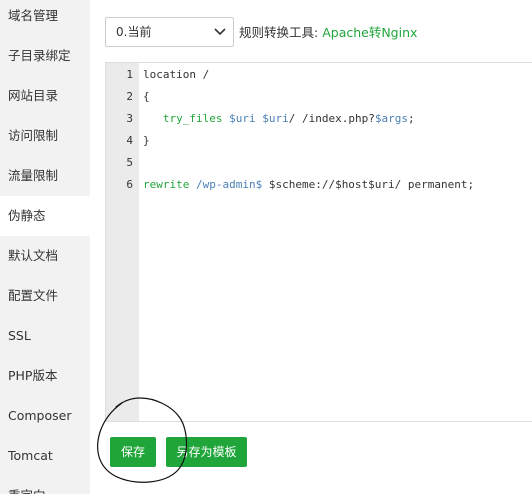  Describe the element at coordinates (45, 176) in the screenshot. I see `sidebar-item-traffic-limit: 流量限制` at that location.